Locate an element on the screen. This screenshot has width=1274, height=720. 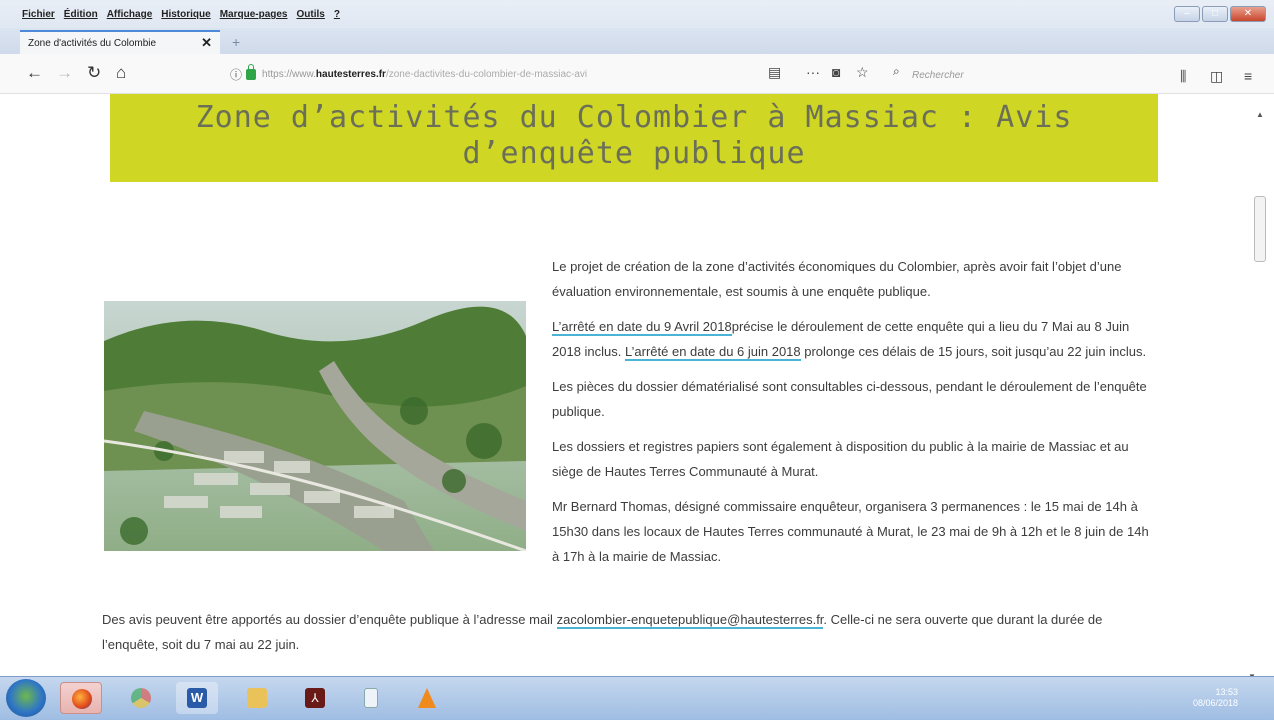
menu-aide: ? is located at coordinates (337, 14).